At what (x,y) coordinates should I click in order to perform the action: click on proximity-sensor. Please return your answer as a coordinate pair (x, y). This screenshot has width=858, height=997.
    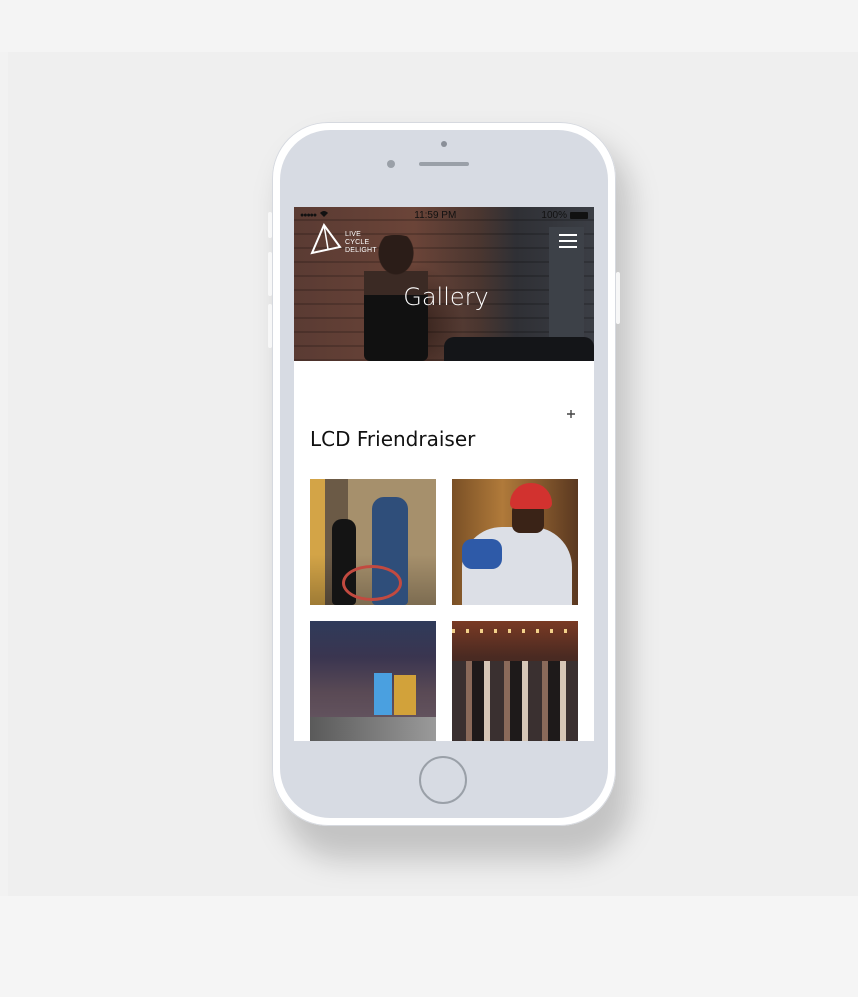
    Looking at the image, I should click on (444, 144).